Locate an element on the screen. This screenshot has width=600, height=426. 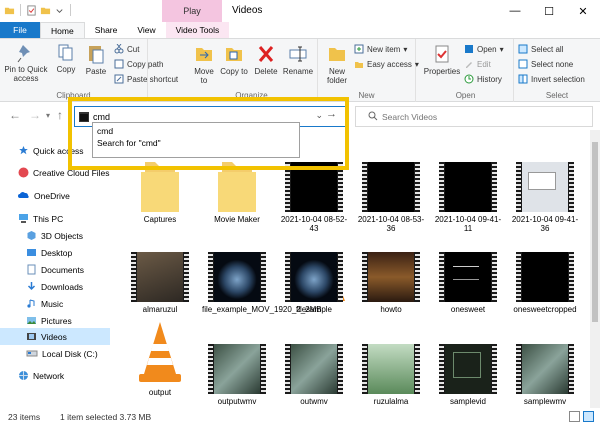
select-all-button: Select all is located at coordinates (540, 49).